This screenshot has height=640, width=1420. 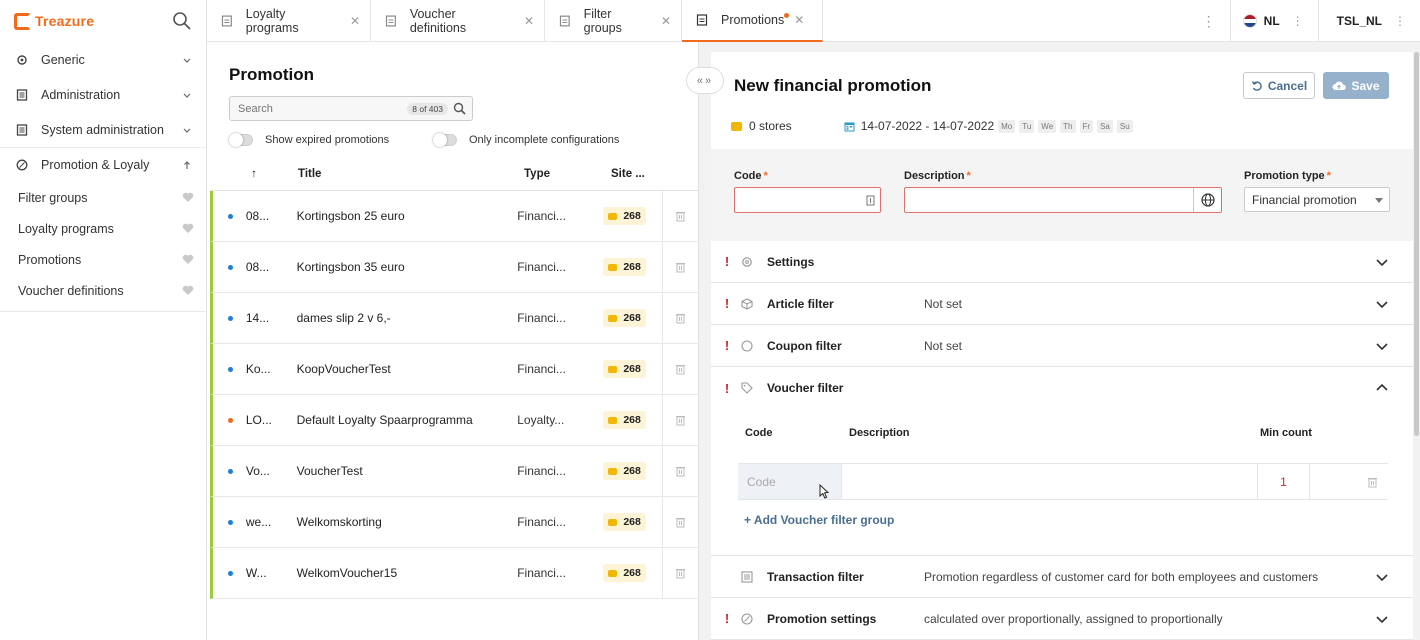 What do you see at coordinates (567, 174) in the screenshot?
I see `column-type: Type` at bounding box center [567, 174].